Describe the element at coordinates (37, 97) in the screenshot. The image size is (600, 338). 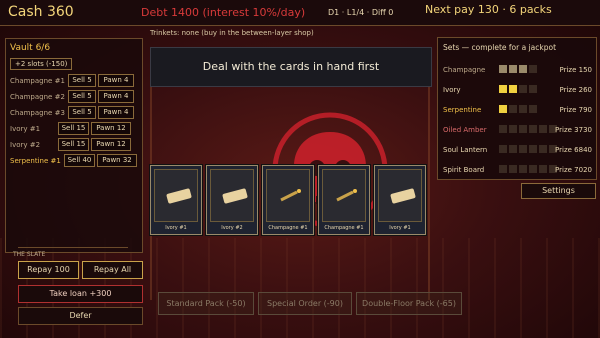
I see `vault-item-name: Champagne #2` at that location.